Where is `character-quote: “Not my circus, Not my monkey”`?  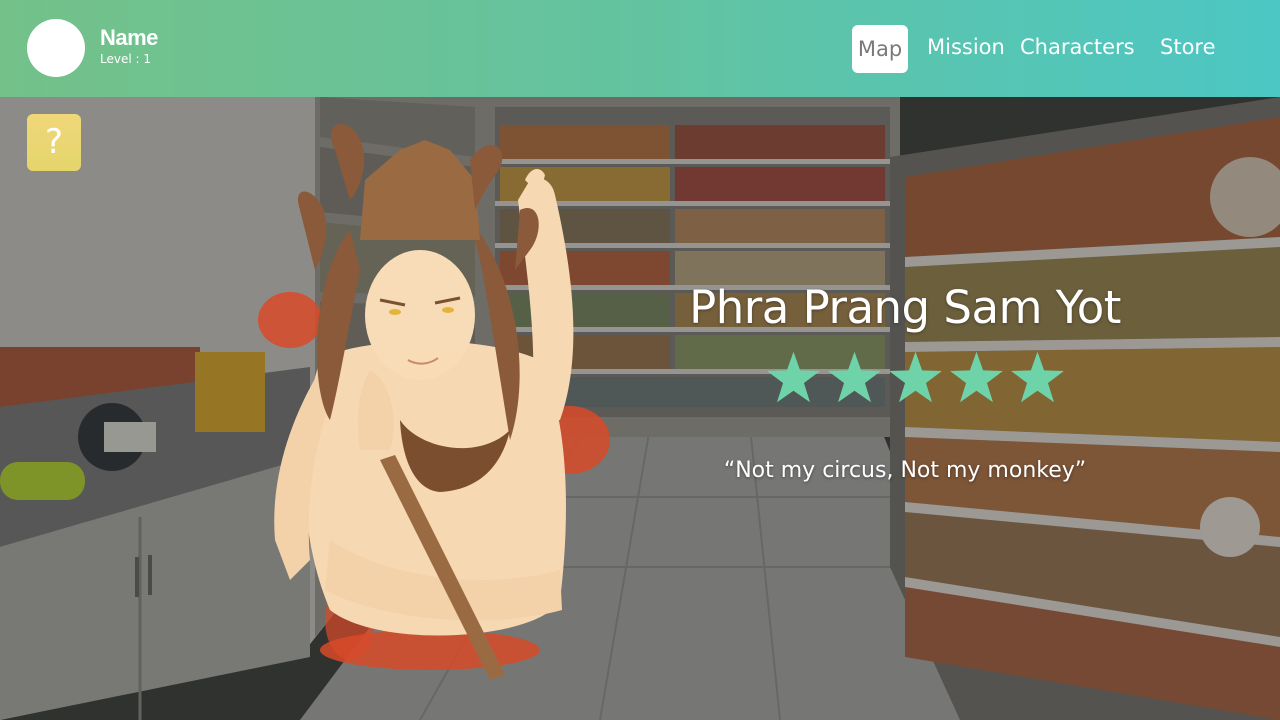 character-quote: “Not my circus, Not my monkey” is located at coordinates (905, 470).